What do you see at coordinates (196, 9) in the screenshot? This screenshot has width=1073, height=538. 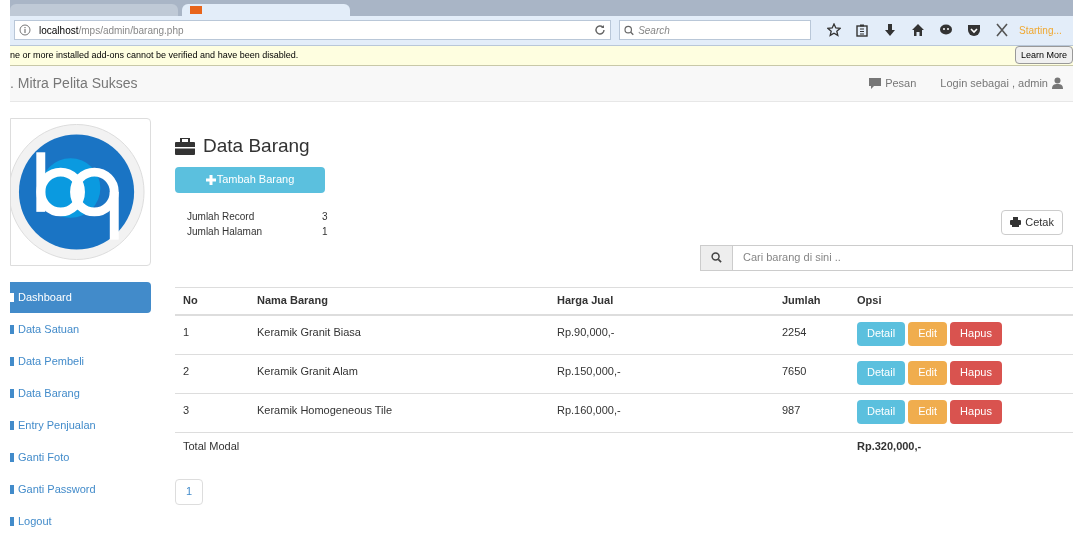 I see `favicon-icon` at bounding box center [196, 9].